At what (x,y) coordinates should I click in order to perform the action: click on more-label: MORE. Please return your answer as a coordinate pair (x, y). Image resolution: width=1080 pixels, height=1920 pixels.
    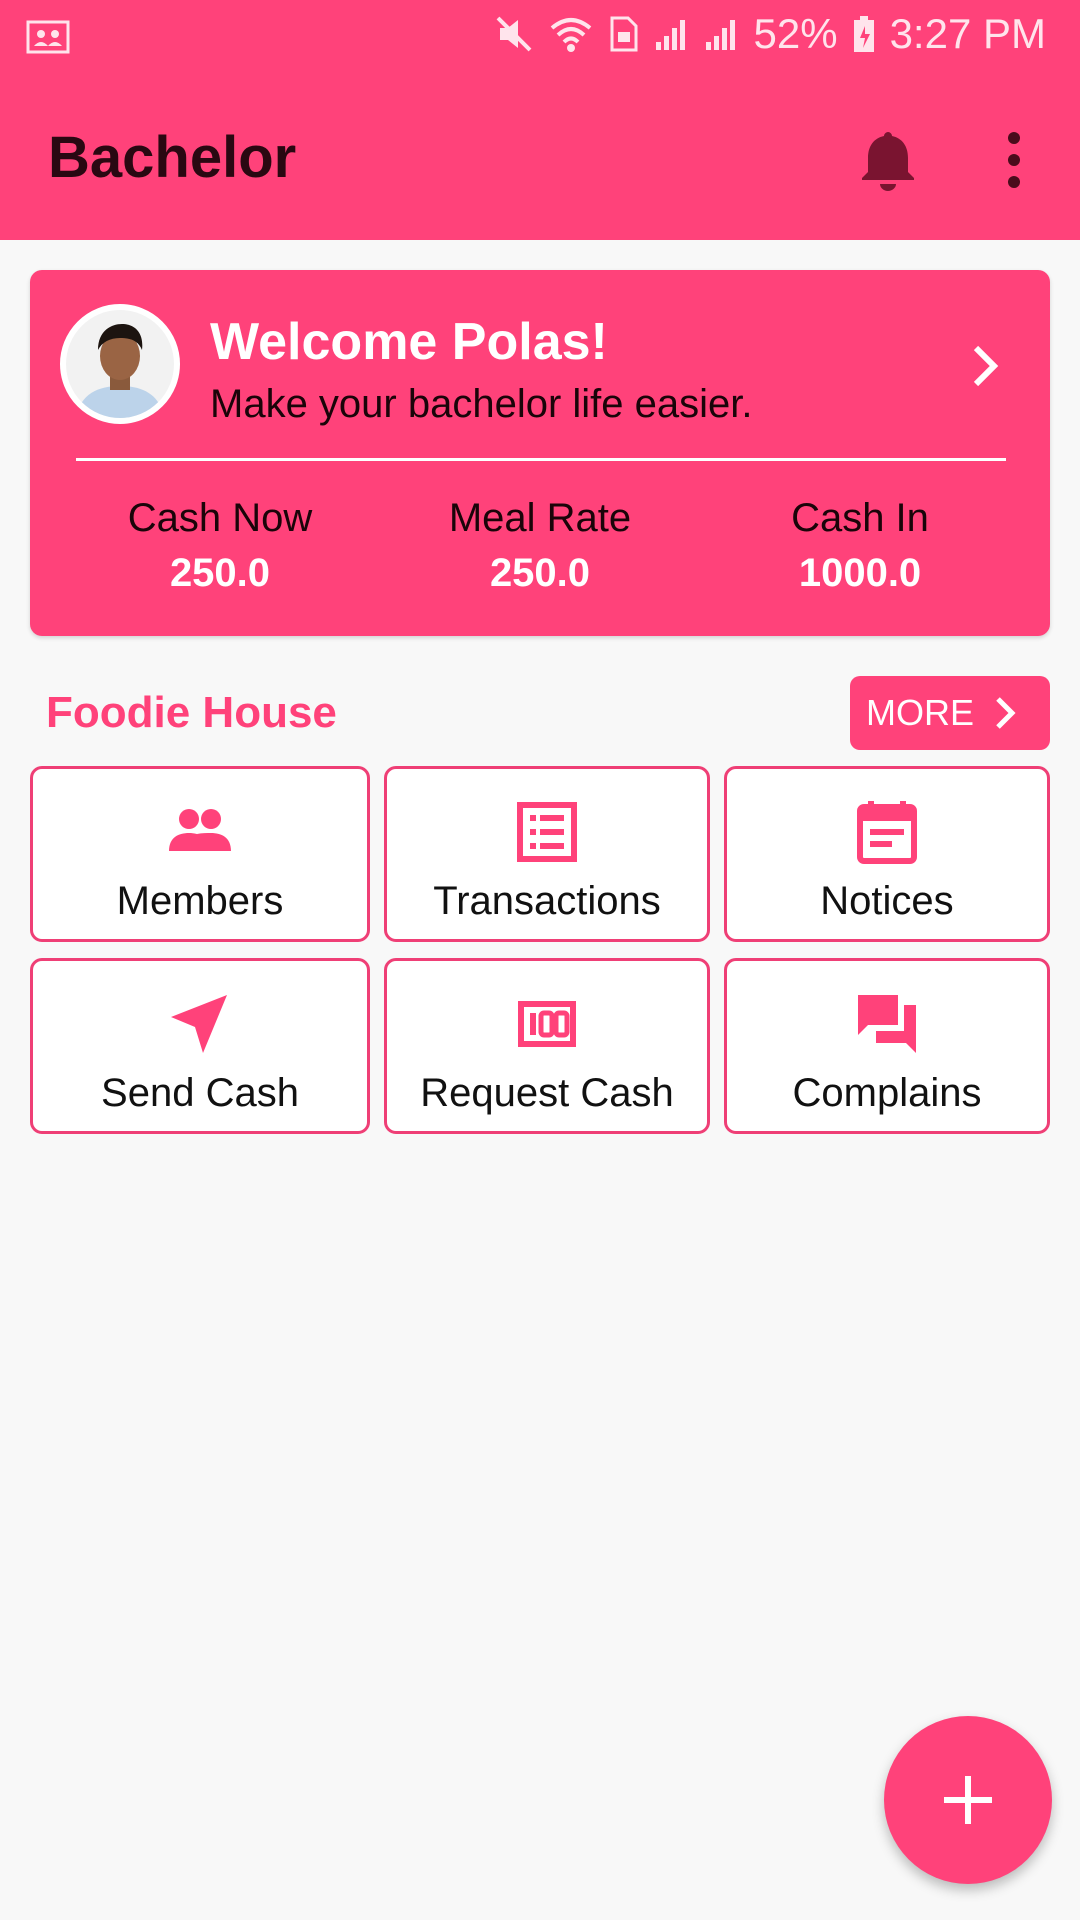
    Looking at the image, I should click on (920, 712).